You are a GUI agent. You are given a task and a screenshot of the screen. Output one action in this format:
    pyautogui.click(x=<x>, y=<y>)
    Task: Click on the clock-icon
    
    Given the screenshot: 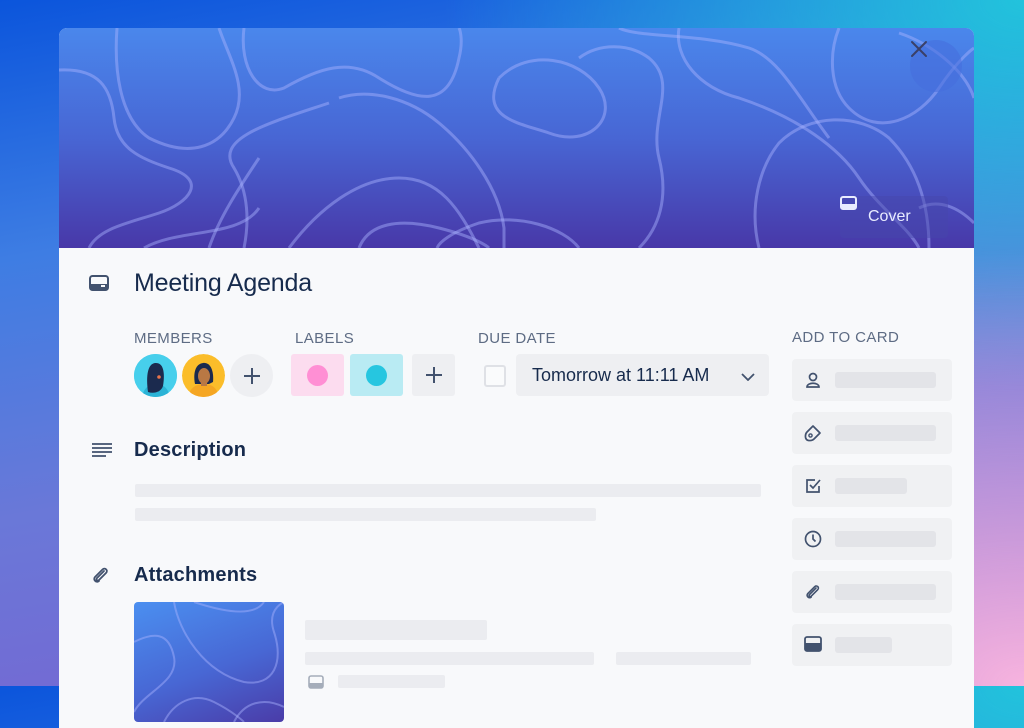 What is the action you would take?
    pyautogui.click(x=813, y=541)
    